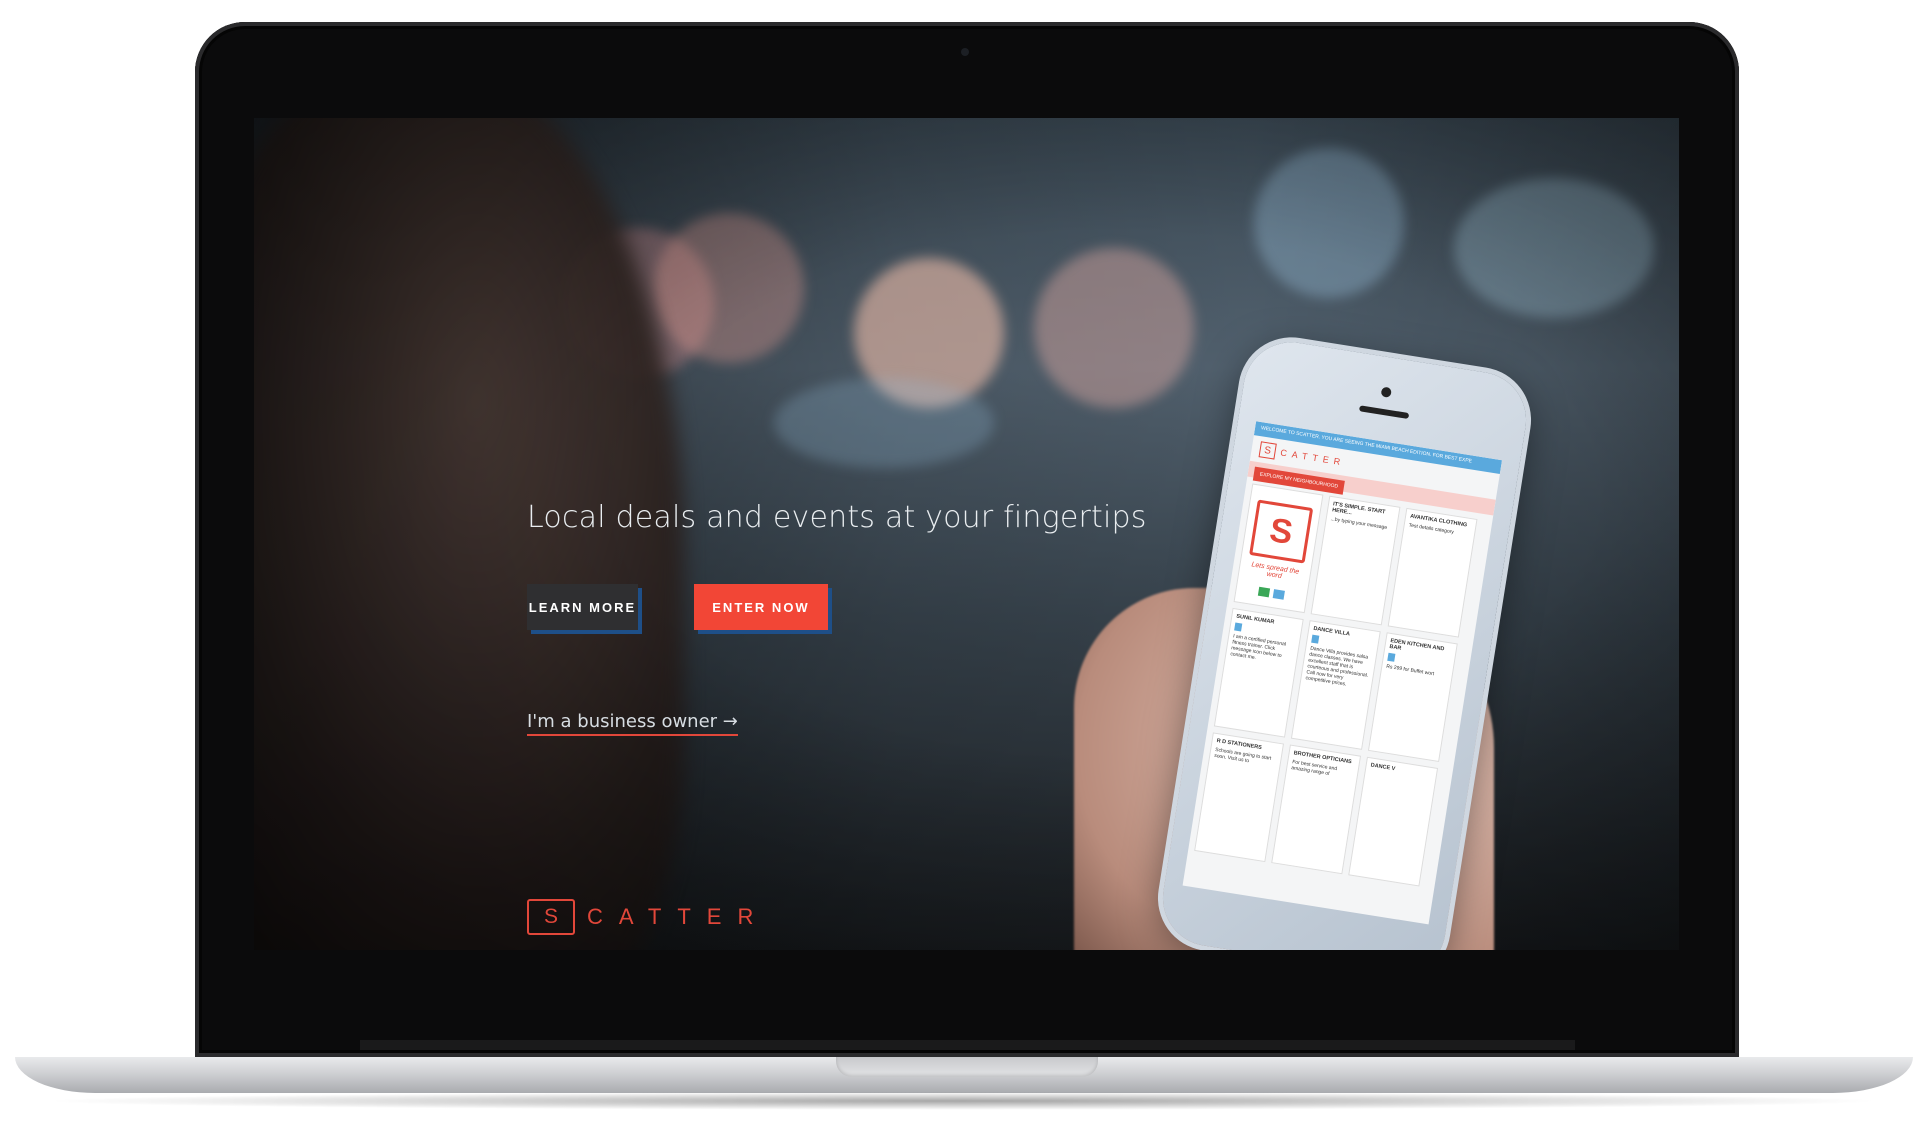 Image resolution: width=1926 pixels, height=1140 pixels. Describe the element at coordinates (1410, 670) in the screenshot. I see `card-text: Rs 299 for Buffet wort` at that location.